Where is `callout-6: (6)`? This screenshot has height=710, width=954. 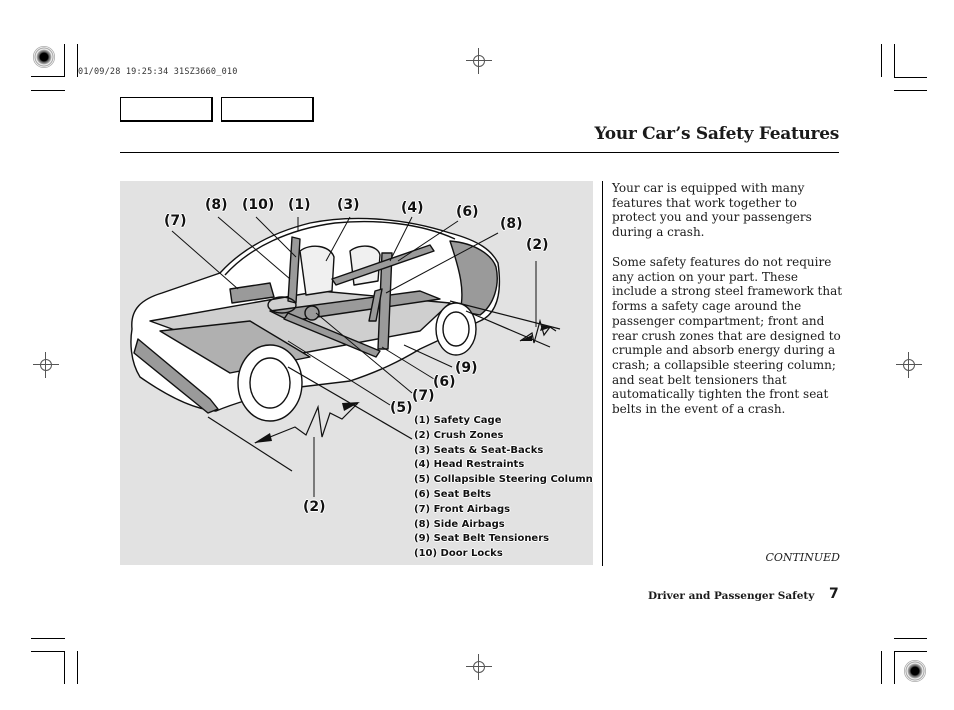
callout-6: (6) is located at coordinates (467, 212).